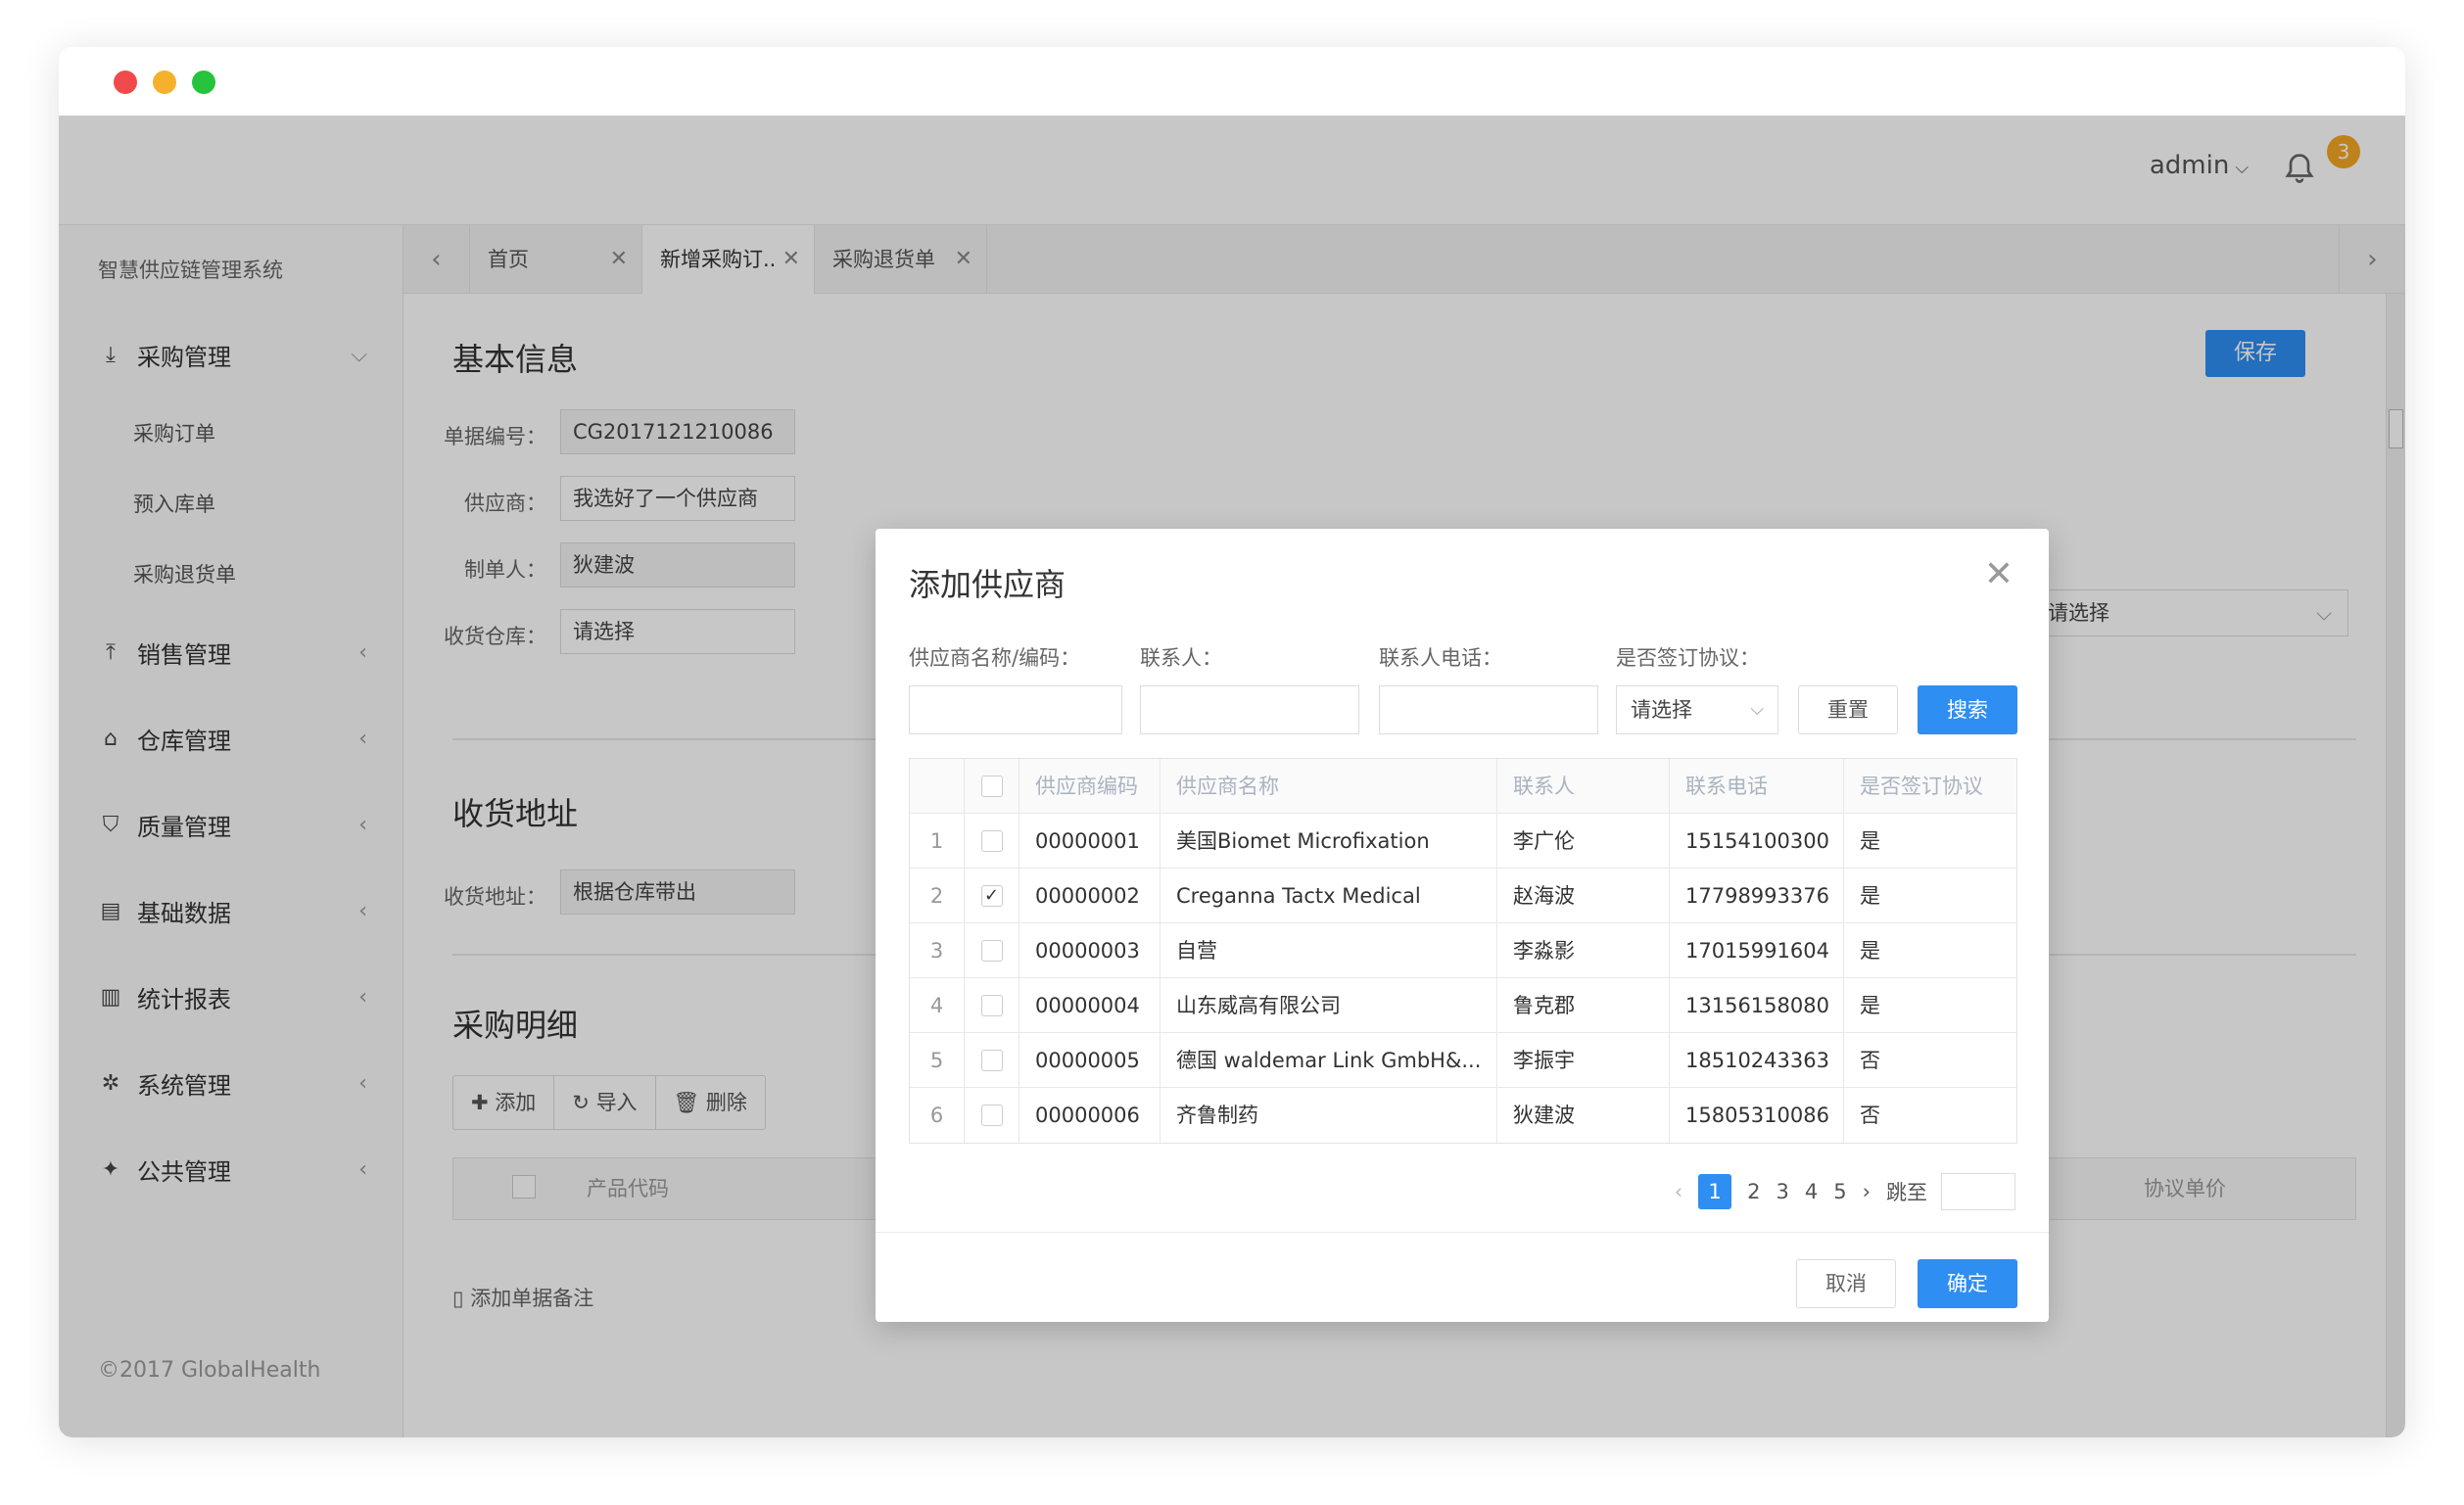 The width and height of the screenshot is (2464, 1505). What do you see at coordinates (1090, 951) in the screenshot?
I see `supplier-code: 00000003` at bounding box center [1090, 951].